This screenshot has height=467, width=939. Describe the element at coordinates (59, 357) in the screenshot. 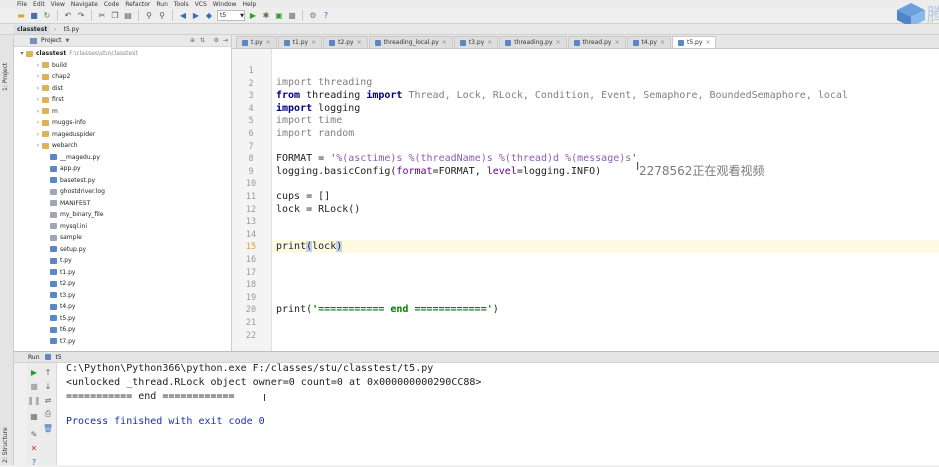

I see `run-config-name: t5` at that location.